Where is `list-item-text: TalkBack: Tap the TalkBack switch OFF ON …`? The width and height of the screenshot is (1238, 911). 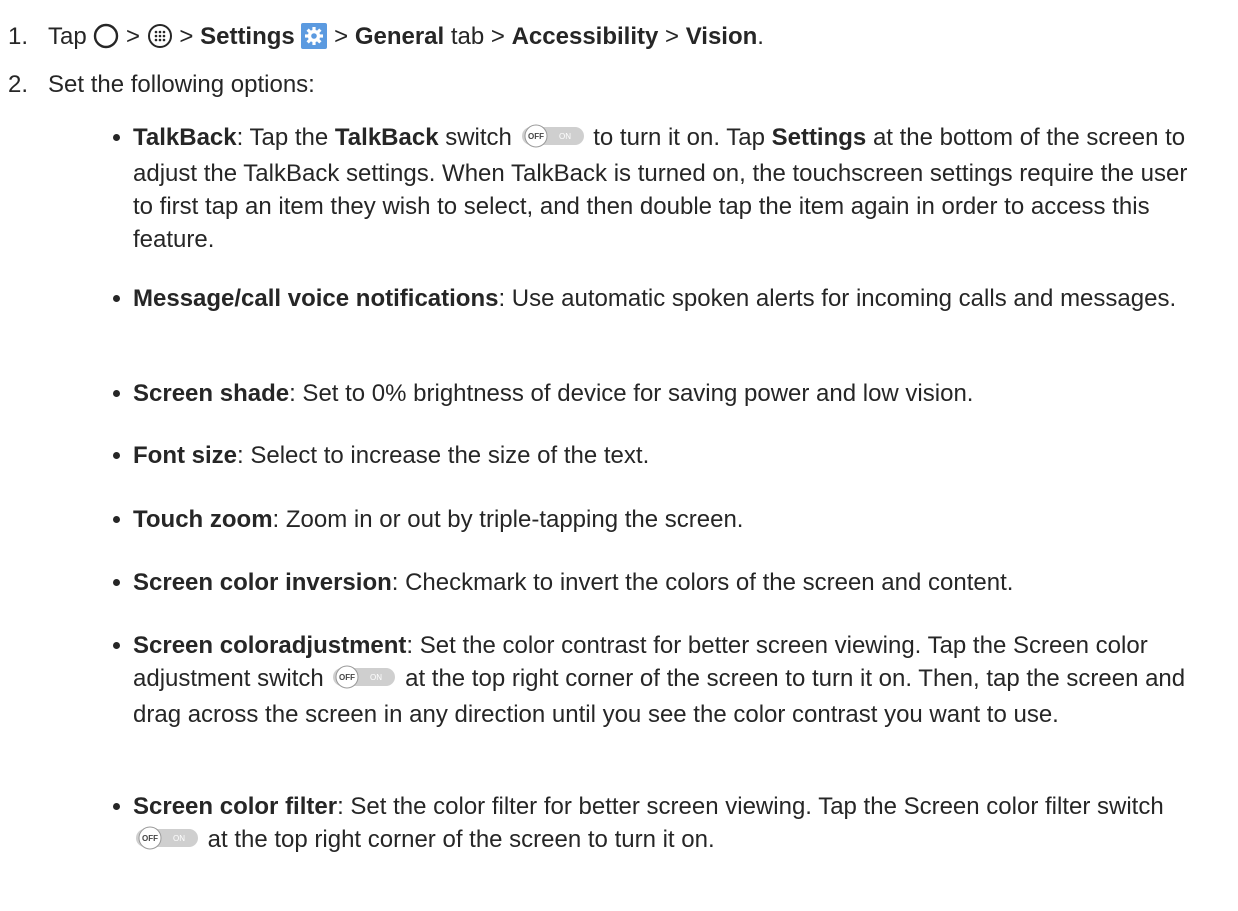 list-item-text: TalkBack: Tap the TalkBack switch OFF ON … is located at coordinates (660, 188).